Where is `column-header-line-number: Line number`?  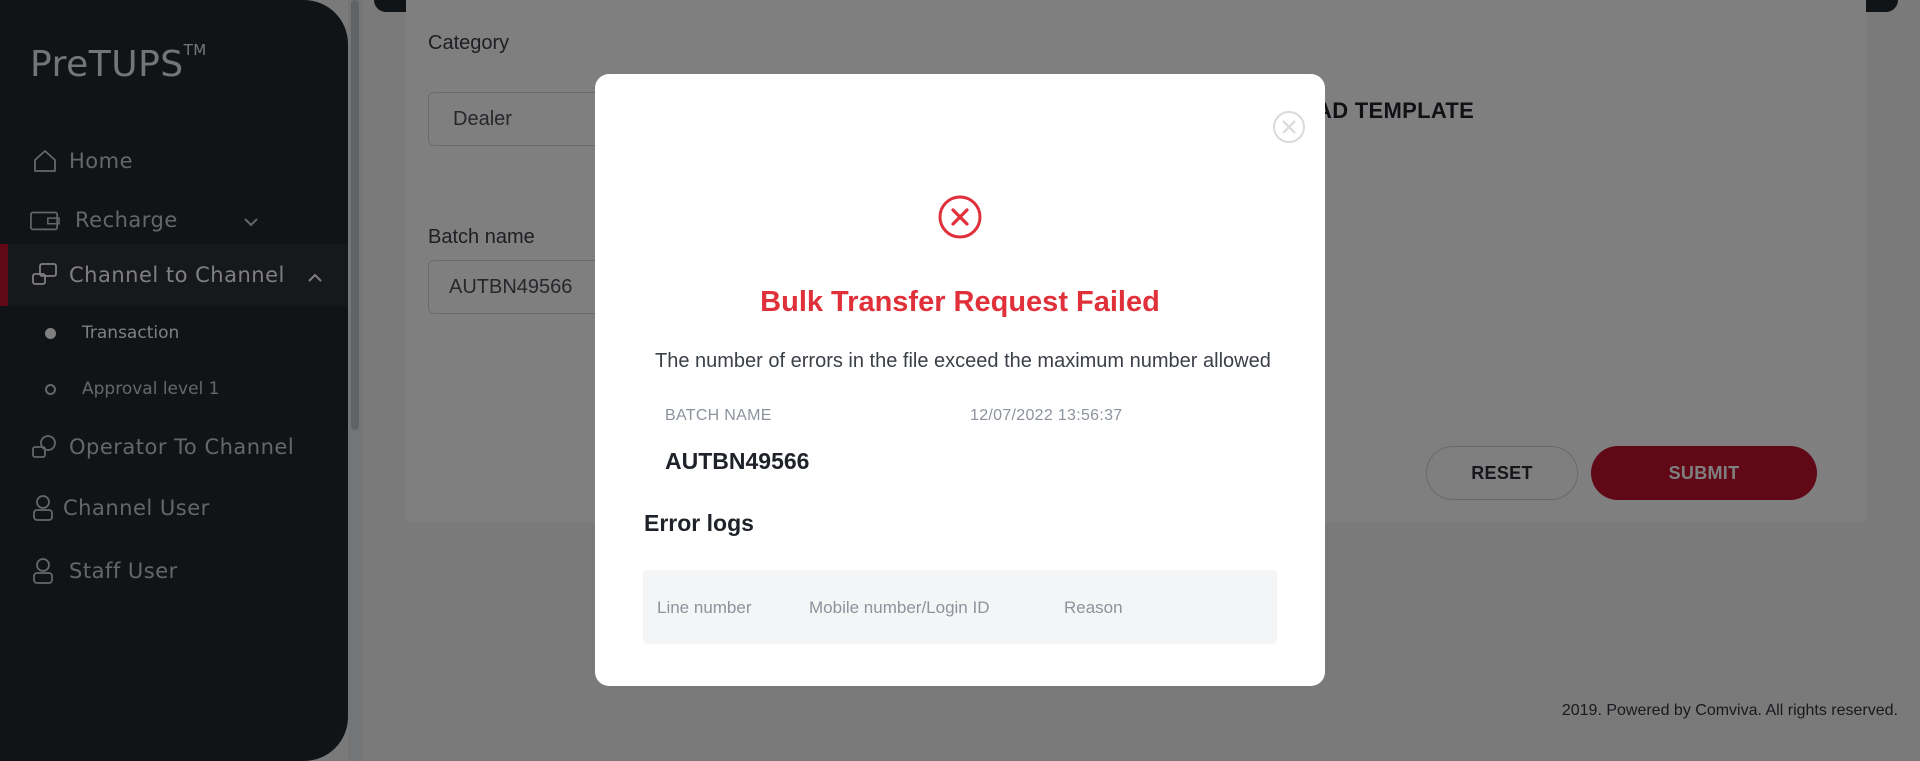
column-header-line-number: Line number is located at coordinates (704, 607).